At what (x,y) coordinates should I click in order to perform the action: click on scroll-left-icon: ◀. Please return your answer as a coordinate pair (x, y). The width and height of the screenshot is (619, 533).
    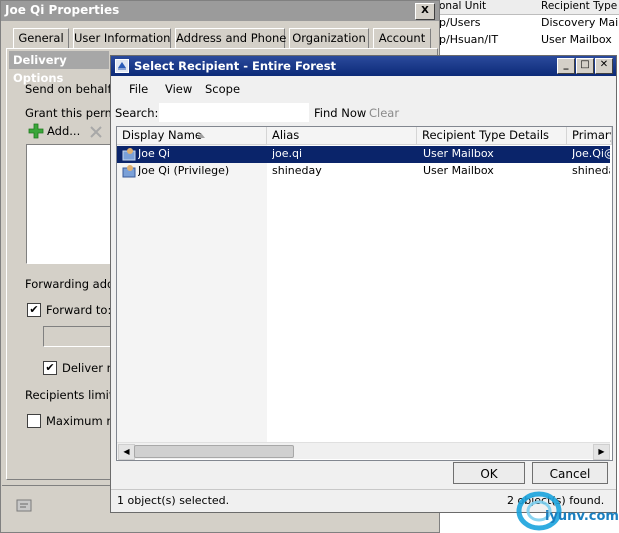
    Looking at the image, I should click on (126, 451).